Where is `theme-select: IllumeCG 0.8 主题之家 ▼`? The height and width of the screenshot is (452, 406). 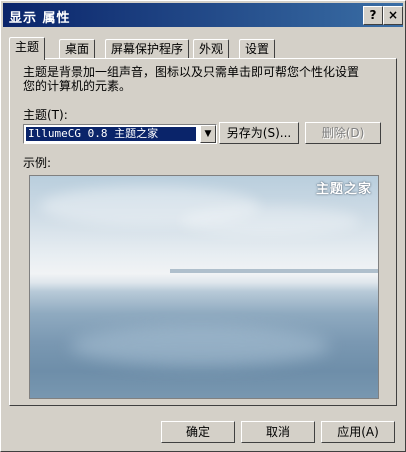
theme-select: IllumeCG 0.8 主题之家 ▼ is located at coordinates (120, 134).